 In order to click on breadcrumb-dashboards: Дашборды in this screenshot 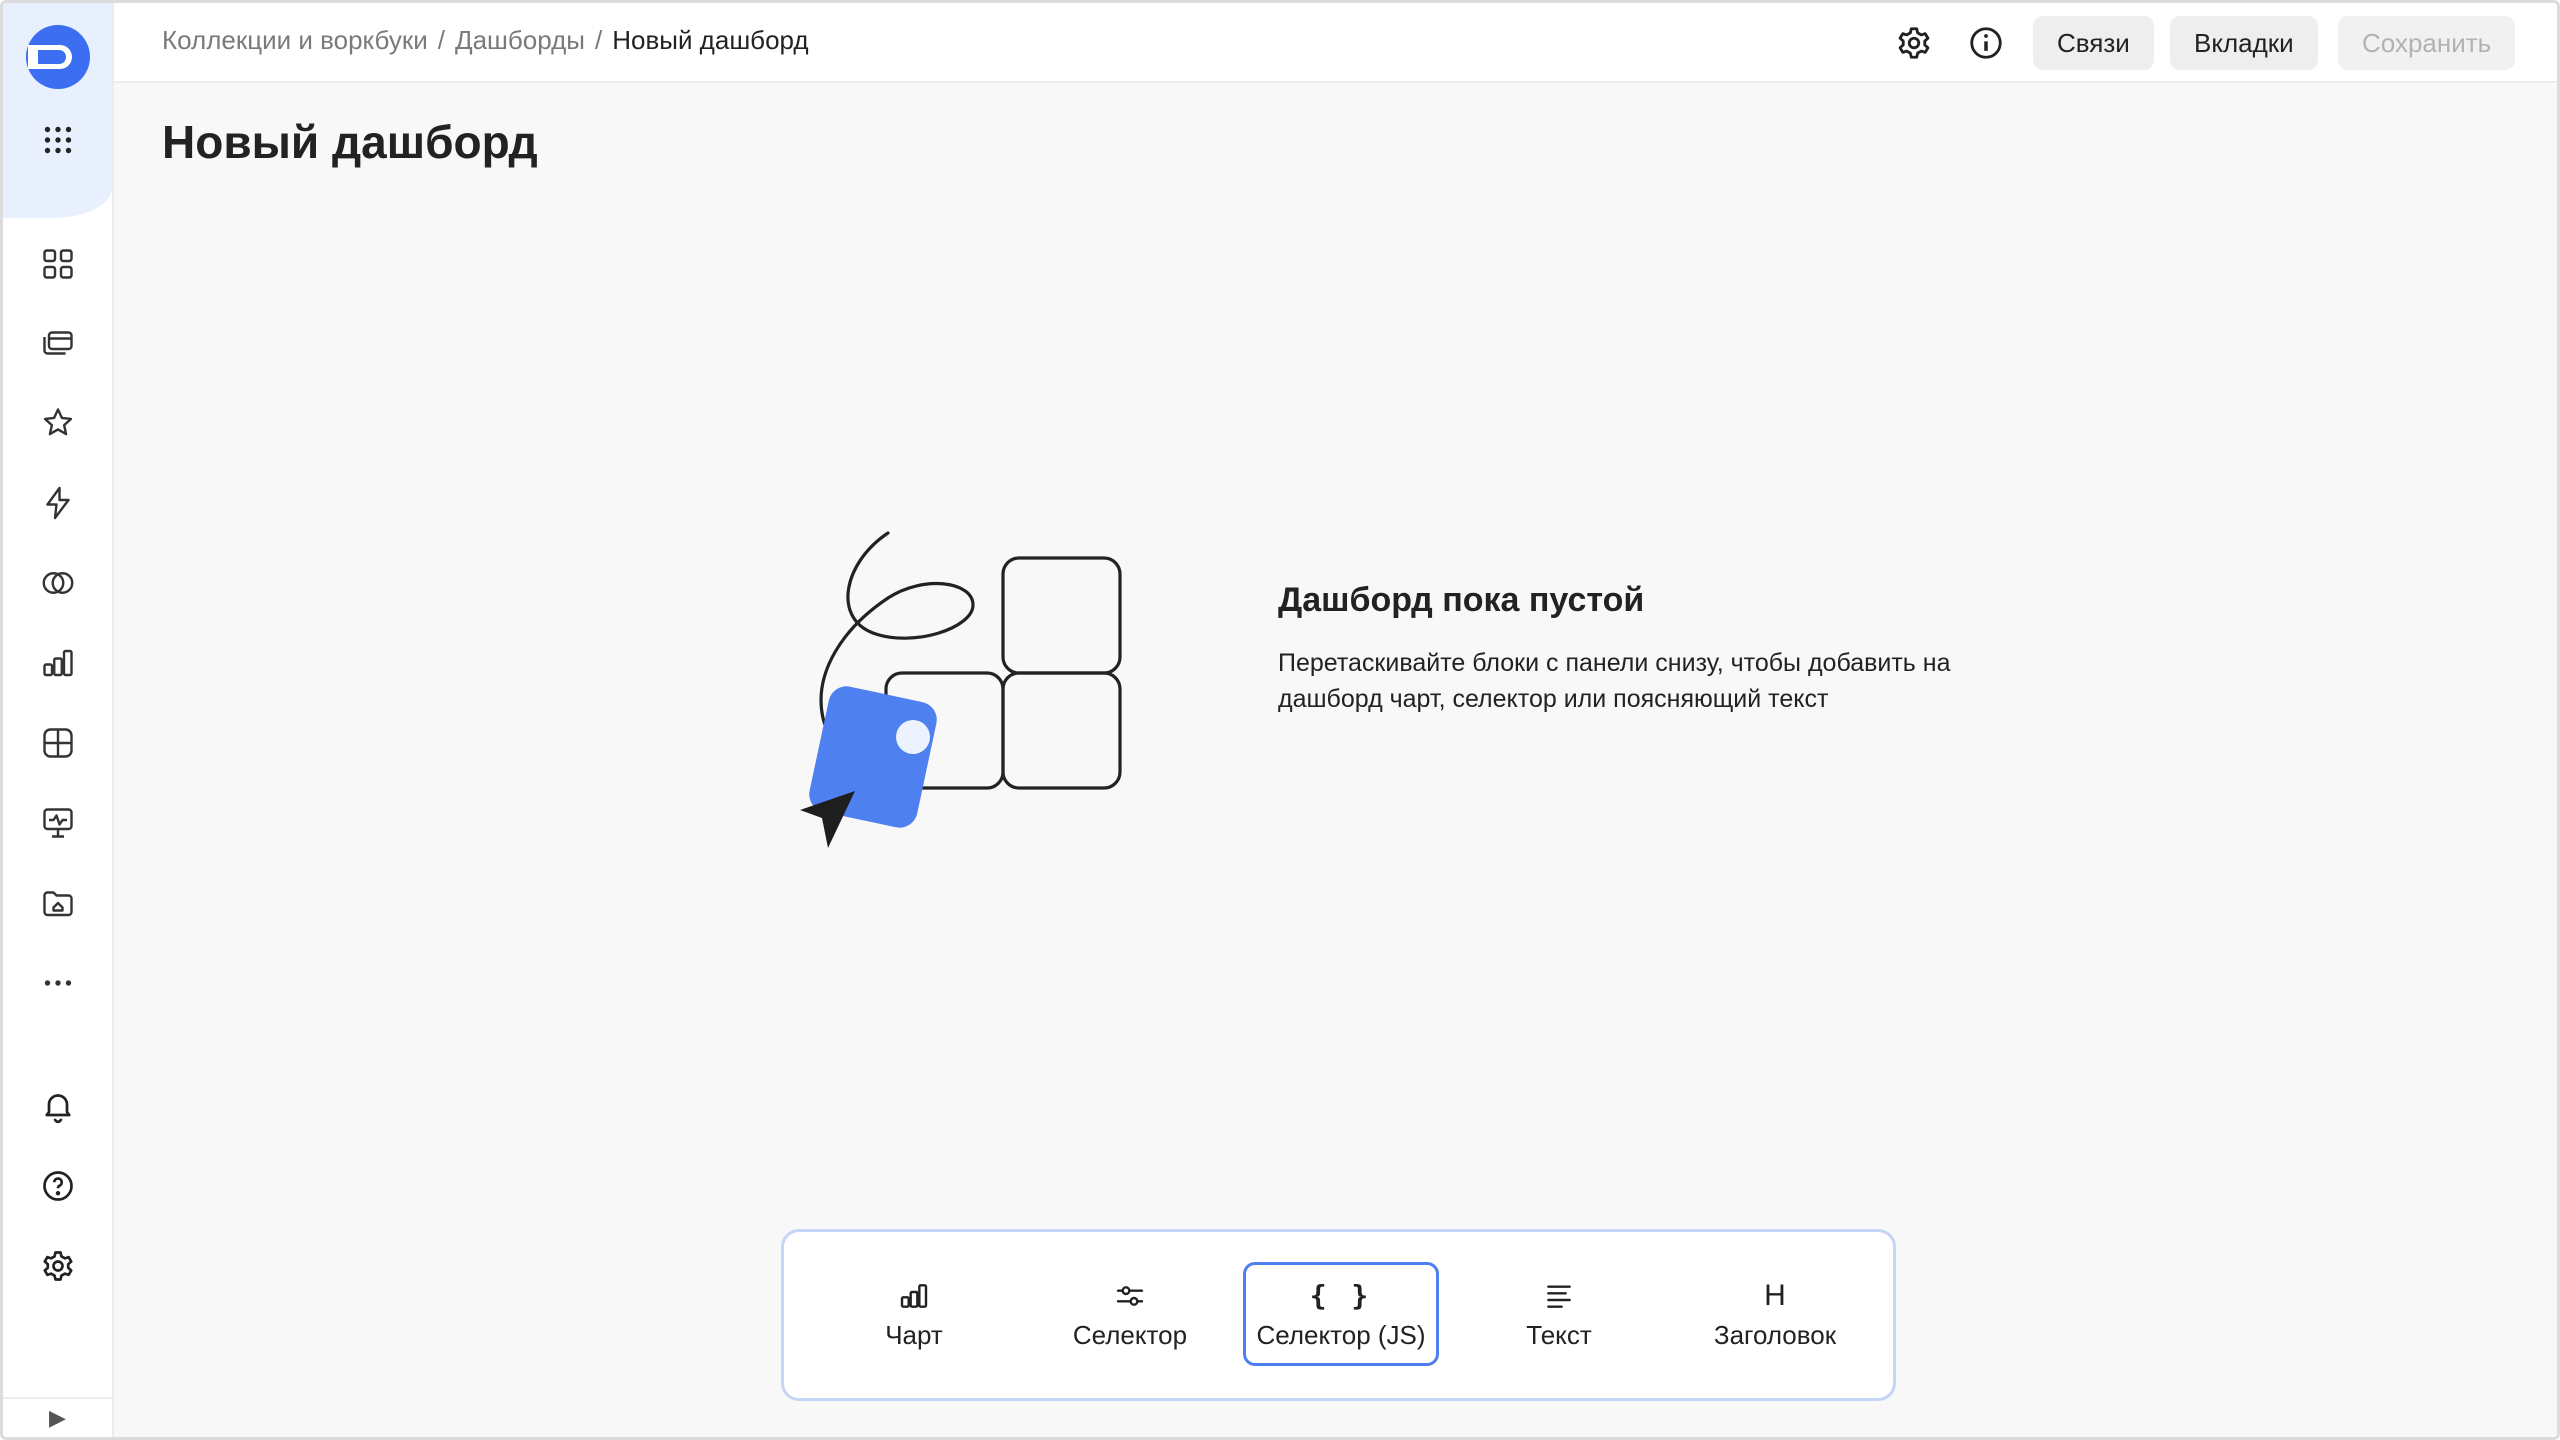, I will do `click(520, 40)`.